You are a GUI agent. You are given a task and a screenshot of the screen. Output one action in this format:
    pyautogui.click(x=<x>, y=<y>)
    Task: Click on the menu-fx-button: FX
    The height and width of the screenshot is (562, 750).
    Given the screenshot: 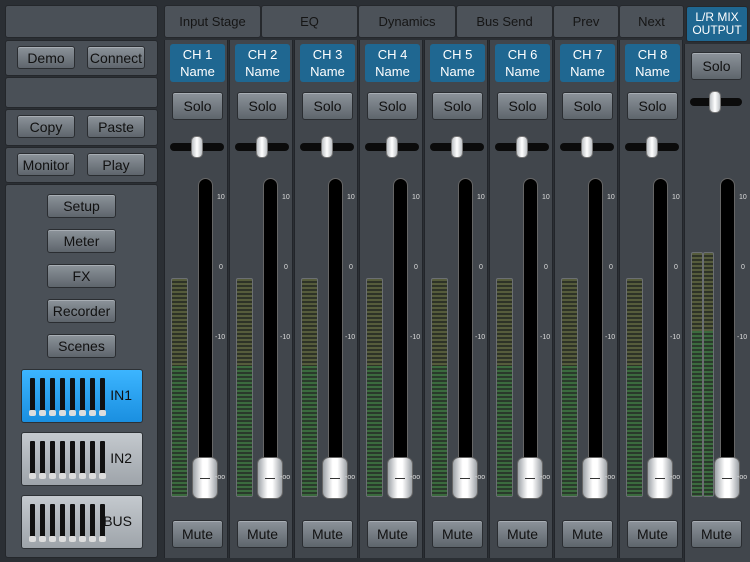 What is the action you would take?
    pyautogui.click(x=81, y=276)
    